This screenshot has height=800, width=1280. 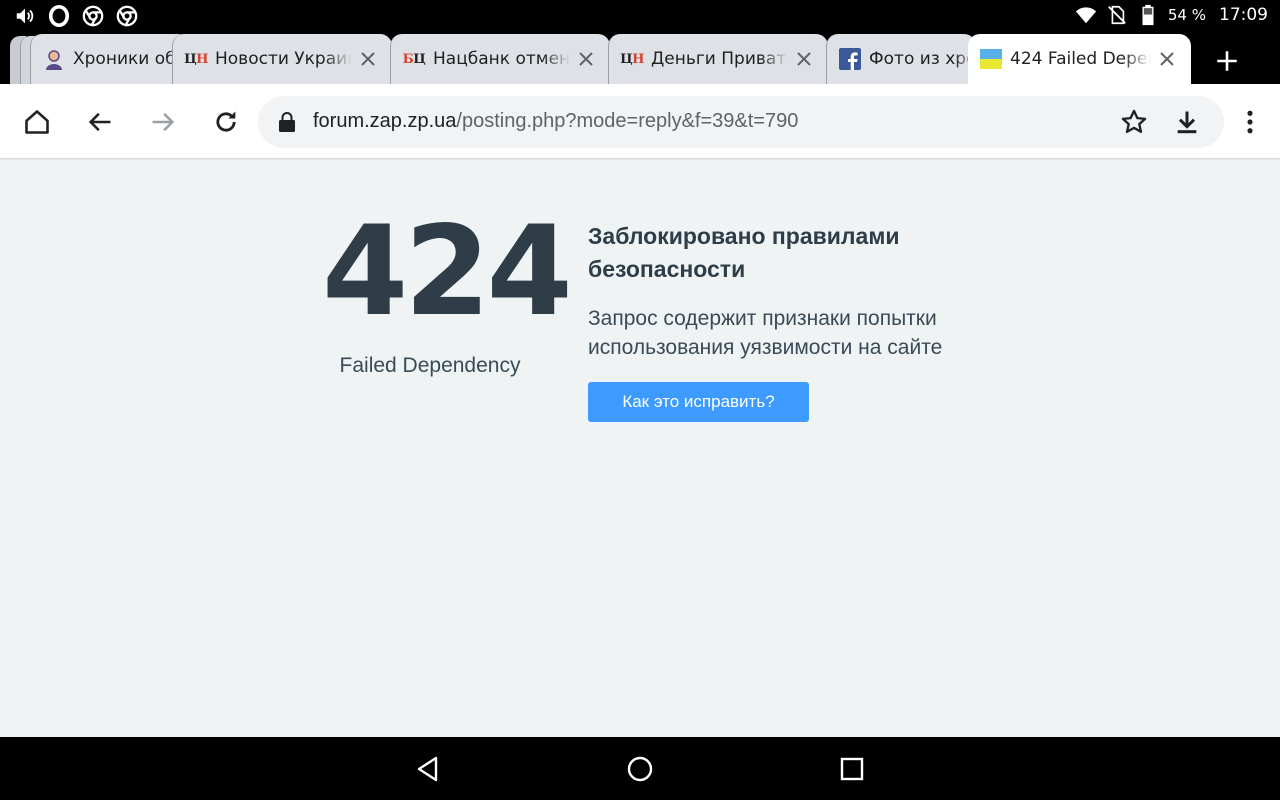 I want to click on lock-icon, so click(x=287, y=122).